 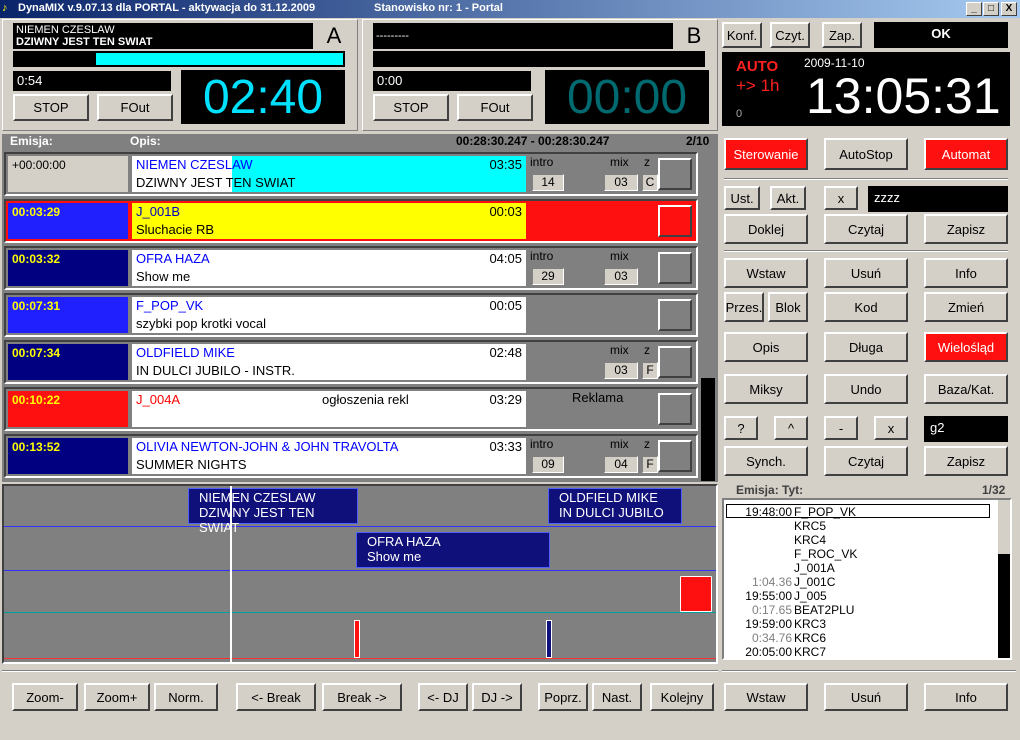 I want to click on automat-button: Automat, so click(x=966, y=154).